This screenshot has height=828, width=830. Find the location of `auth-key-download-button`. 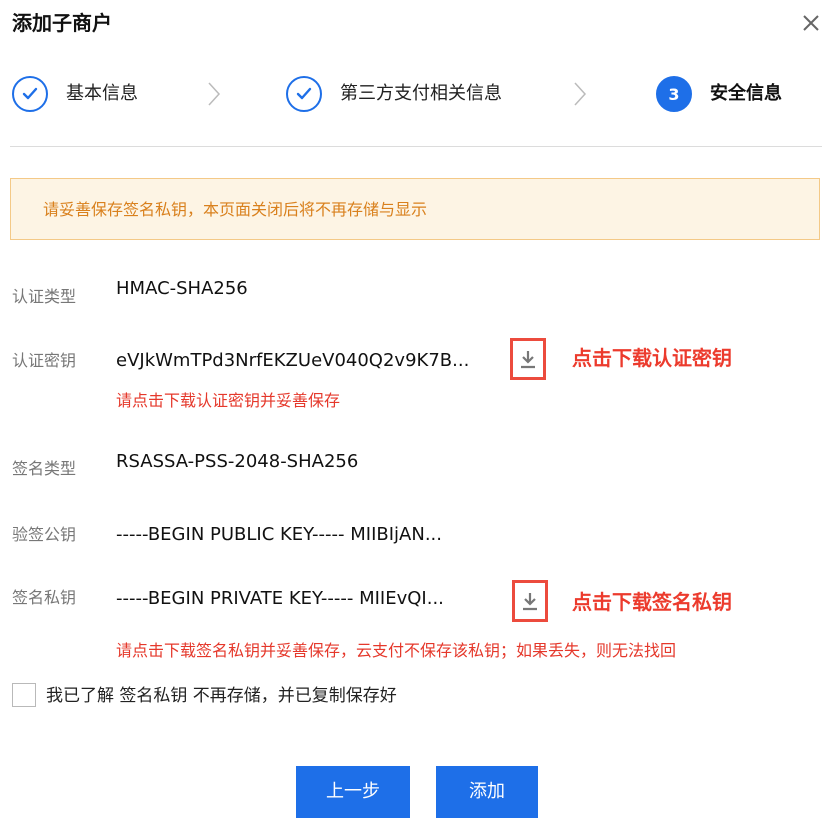

auth-key-download-button is located at coordinates (528, 359).